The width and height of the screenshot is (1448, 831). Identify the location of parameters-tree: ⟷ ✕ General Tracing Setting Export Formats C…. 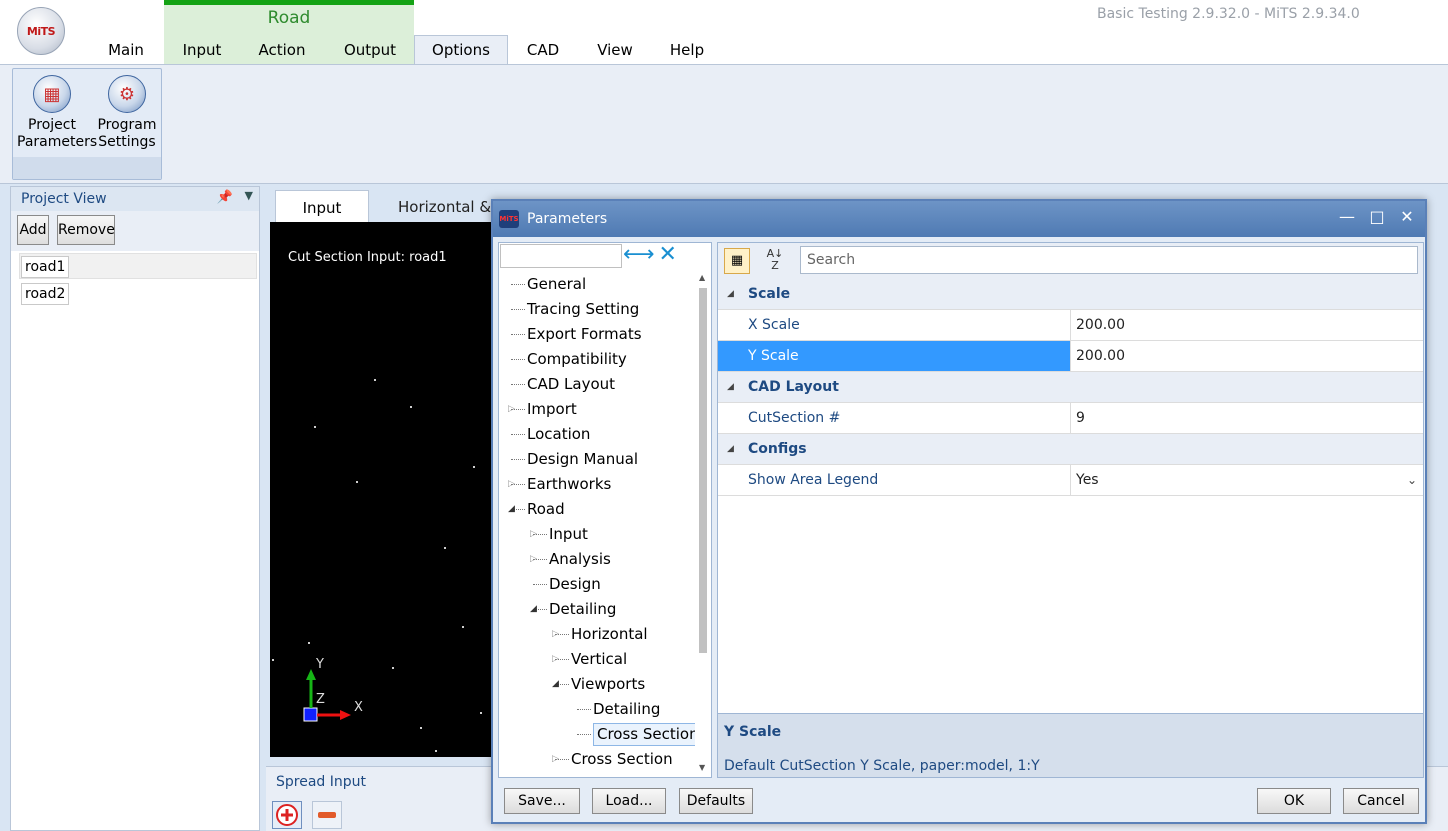
(605, 510).